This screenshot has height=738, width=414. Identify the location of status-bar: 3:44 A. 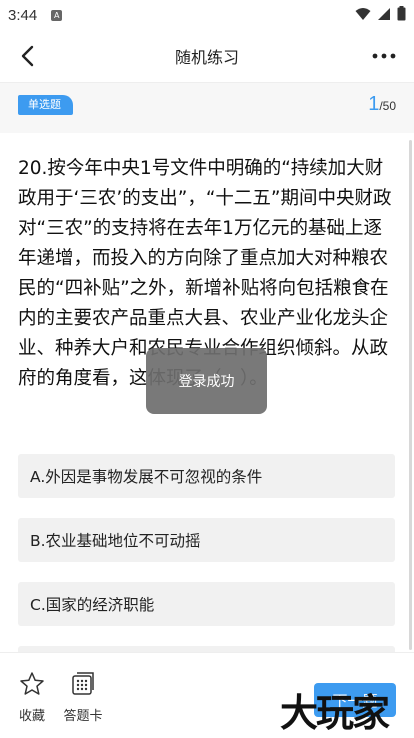
(207, 15).